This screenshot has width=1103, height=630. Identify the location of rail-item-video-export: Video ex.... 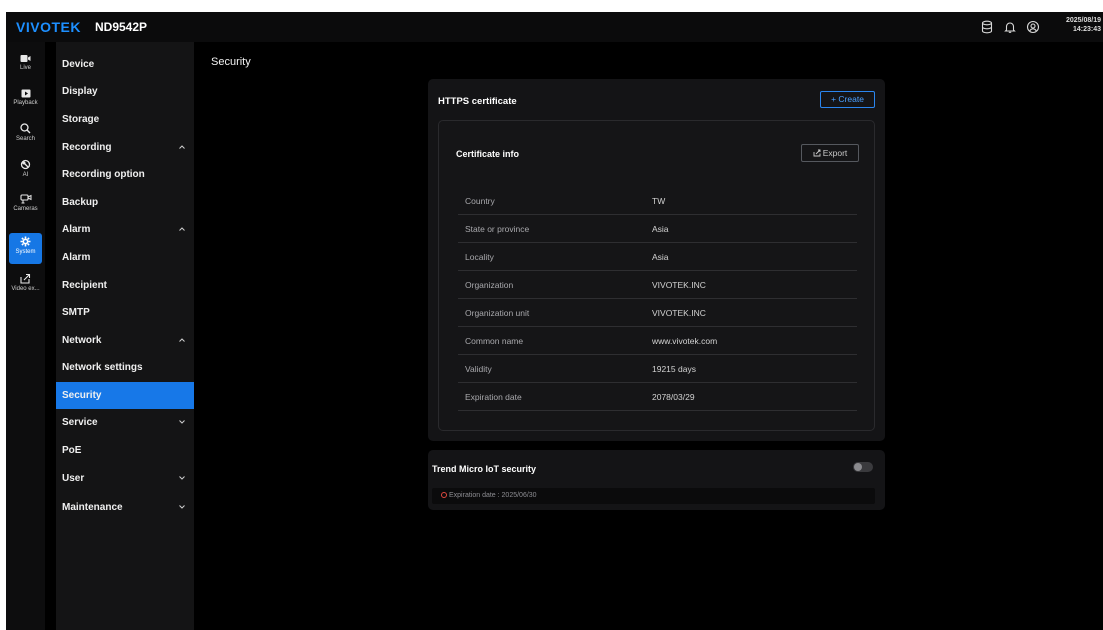
(25, 282).